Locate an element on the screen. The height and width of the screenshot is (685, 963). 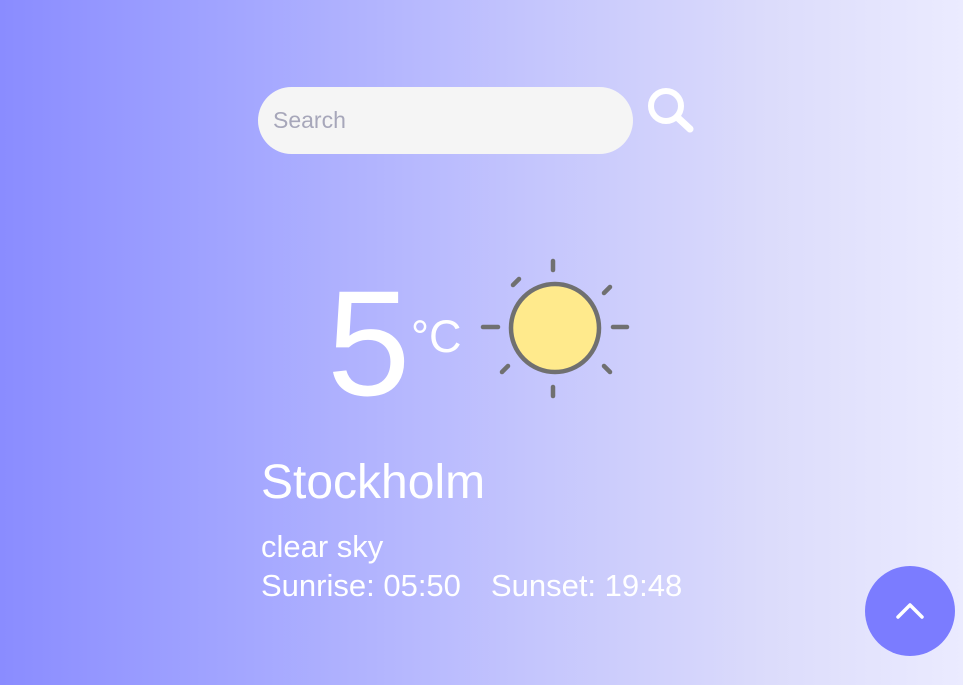
search-icon is located at coordinates (671, 110).